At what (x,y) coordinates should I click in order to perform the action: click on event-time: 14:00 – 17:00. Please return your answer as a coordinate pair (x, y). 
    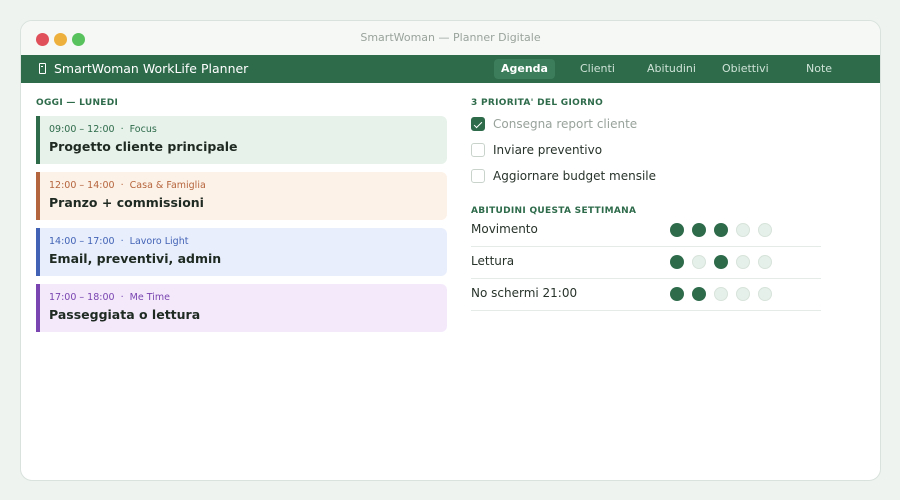
    Looking at the image, I should click on (82, 241).